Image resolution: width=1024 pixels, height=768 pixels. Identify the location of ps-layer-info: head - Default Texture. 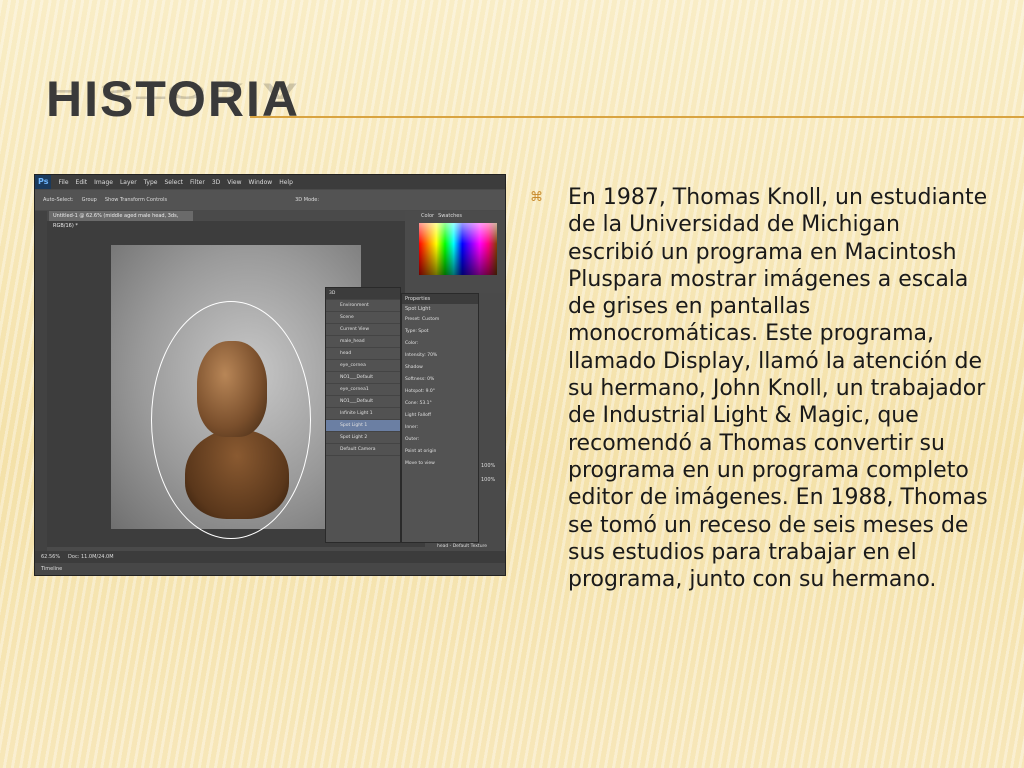
(462, 546).